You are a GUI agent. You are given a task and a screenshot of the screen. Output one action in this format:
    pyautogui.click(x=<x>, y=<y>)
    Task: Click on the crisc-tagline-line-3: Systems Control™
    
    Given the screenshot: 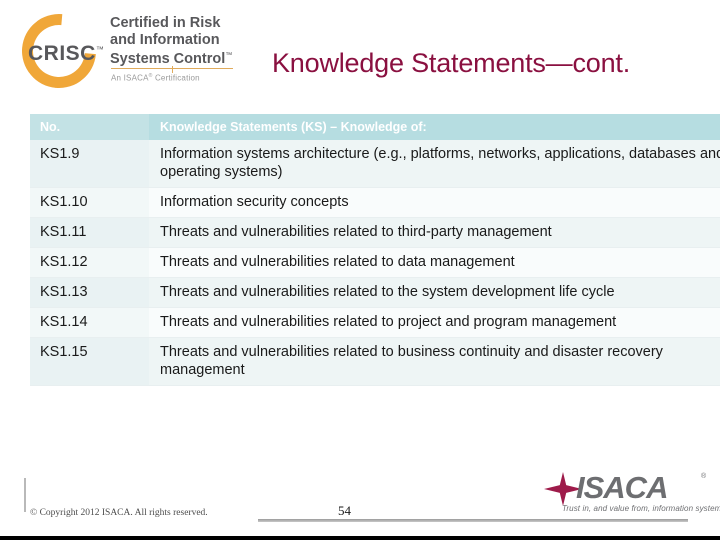 What is the action you would take?
    pyautogui.click(x=182, y=57)
    